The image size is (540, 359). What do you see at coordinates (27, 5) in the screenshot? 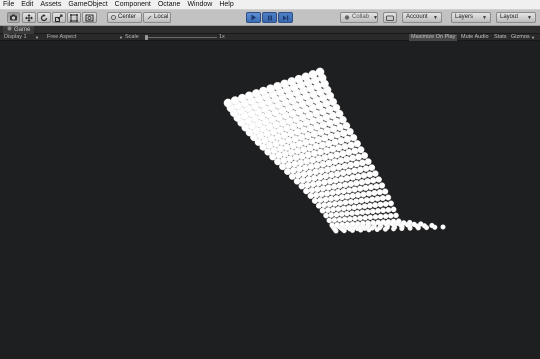
I see `menu-item-edit: Edit` at bounding box center [27, 5].